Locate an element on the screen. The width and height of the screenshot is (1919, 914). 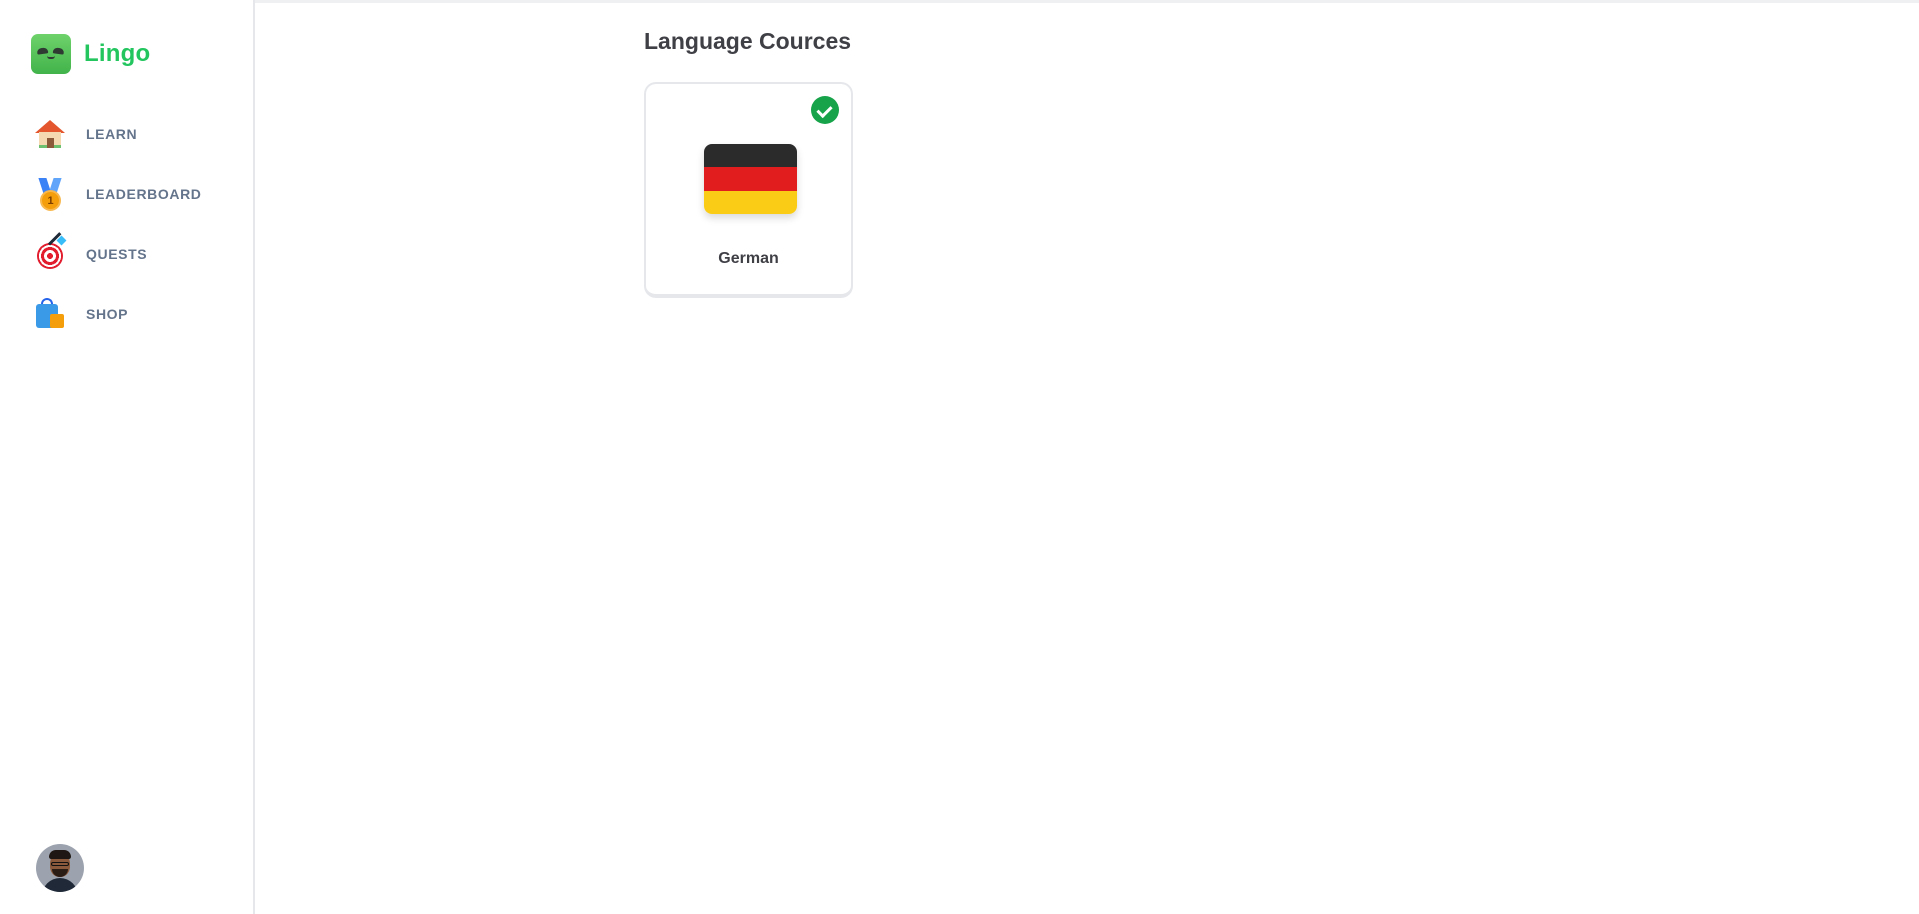
page-title: Language Cources is located at coordinates (748, 41).